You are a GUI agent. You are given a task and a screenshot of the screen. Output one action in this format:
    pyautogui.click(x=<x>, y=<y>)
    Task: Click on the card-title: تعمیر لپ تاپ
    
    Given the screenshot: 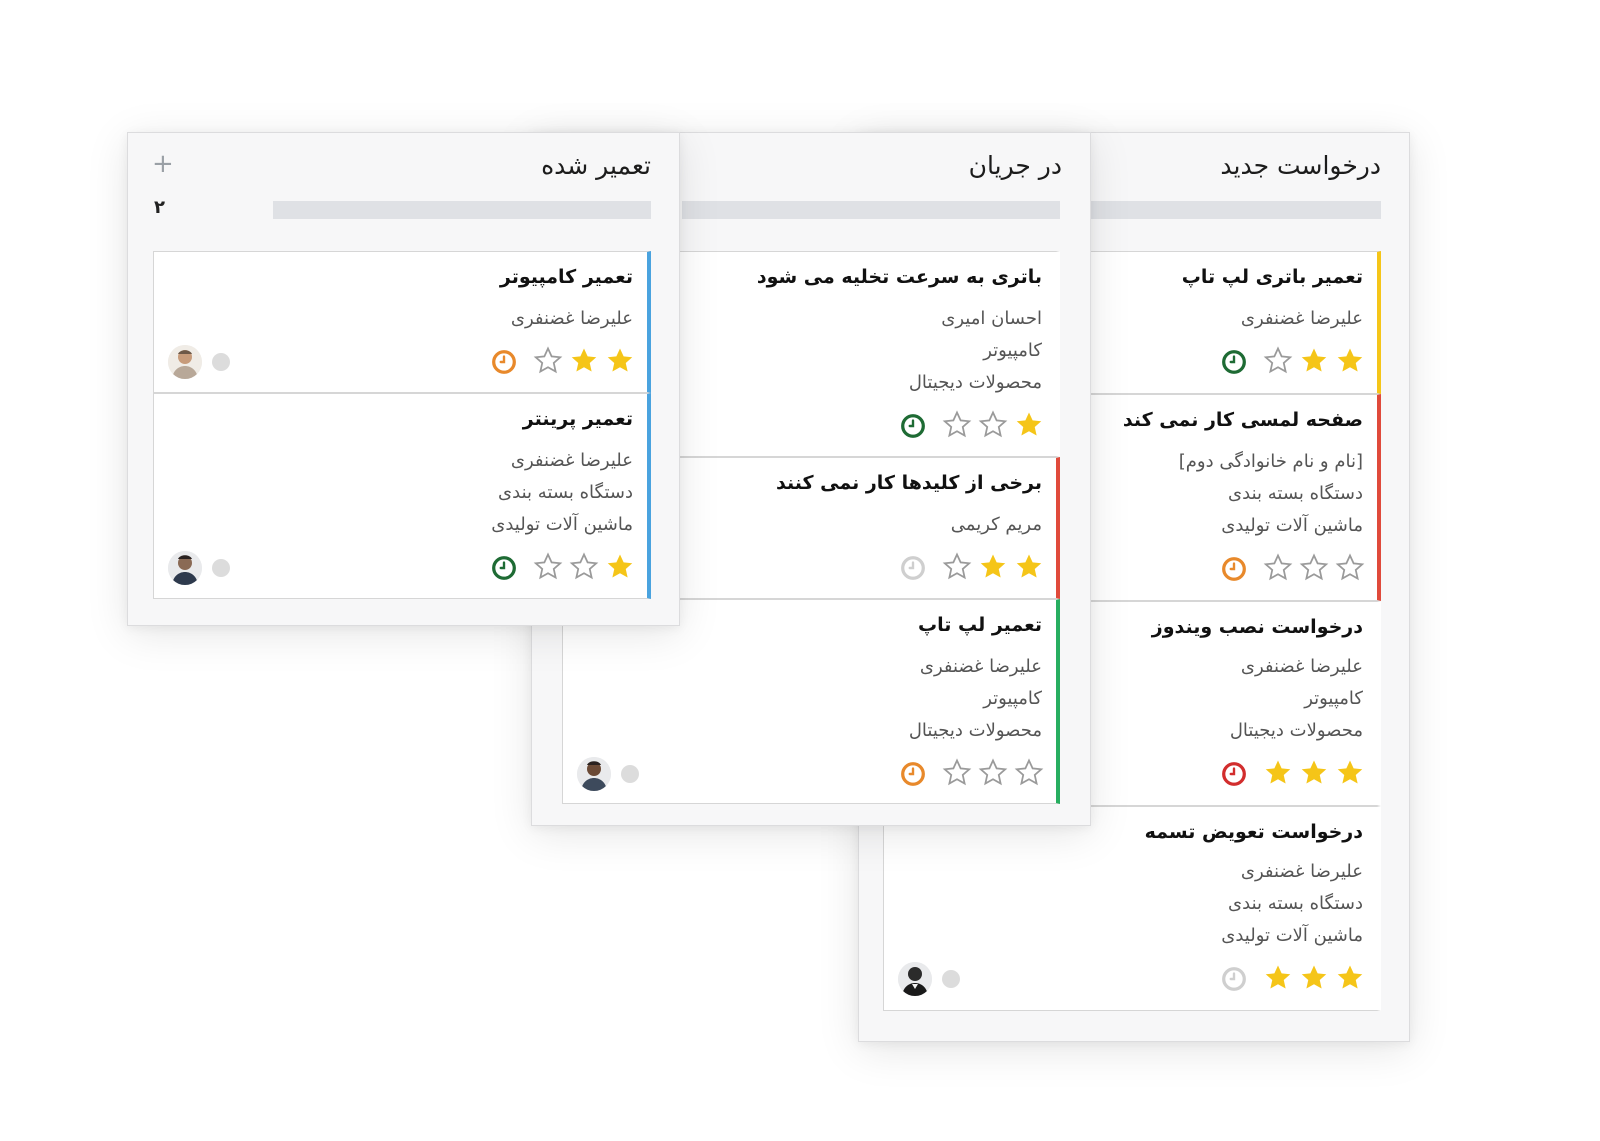 What is the action you would take?
    pyautogui.click(x=979, y=625)
    